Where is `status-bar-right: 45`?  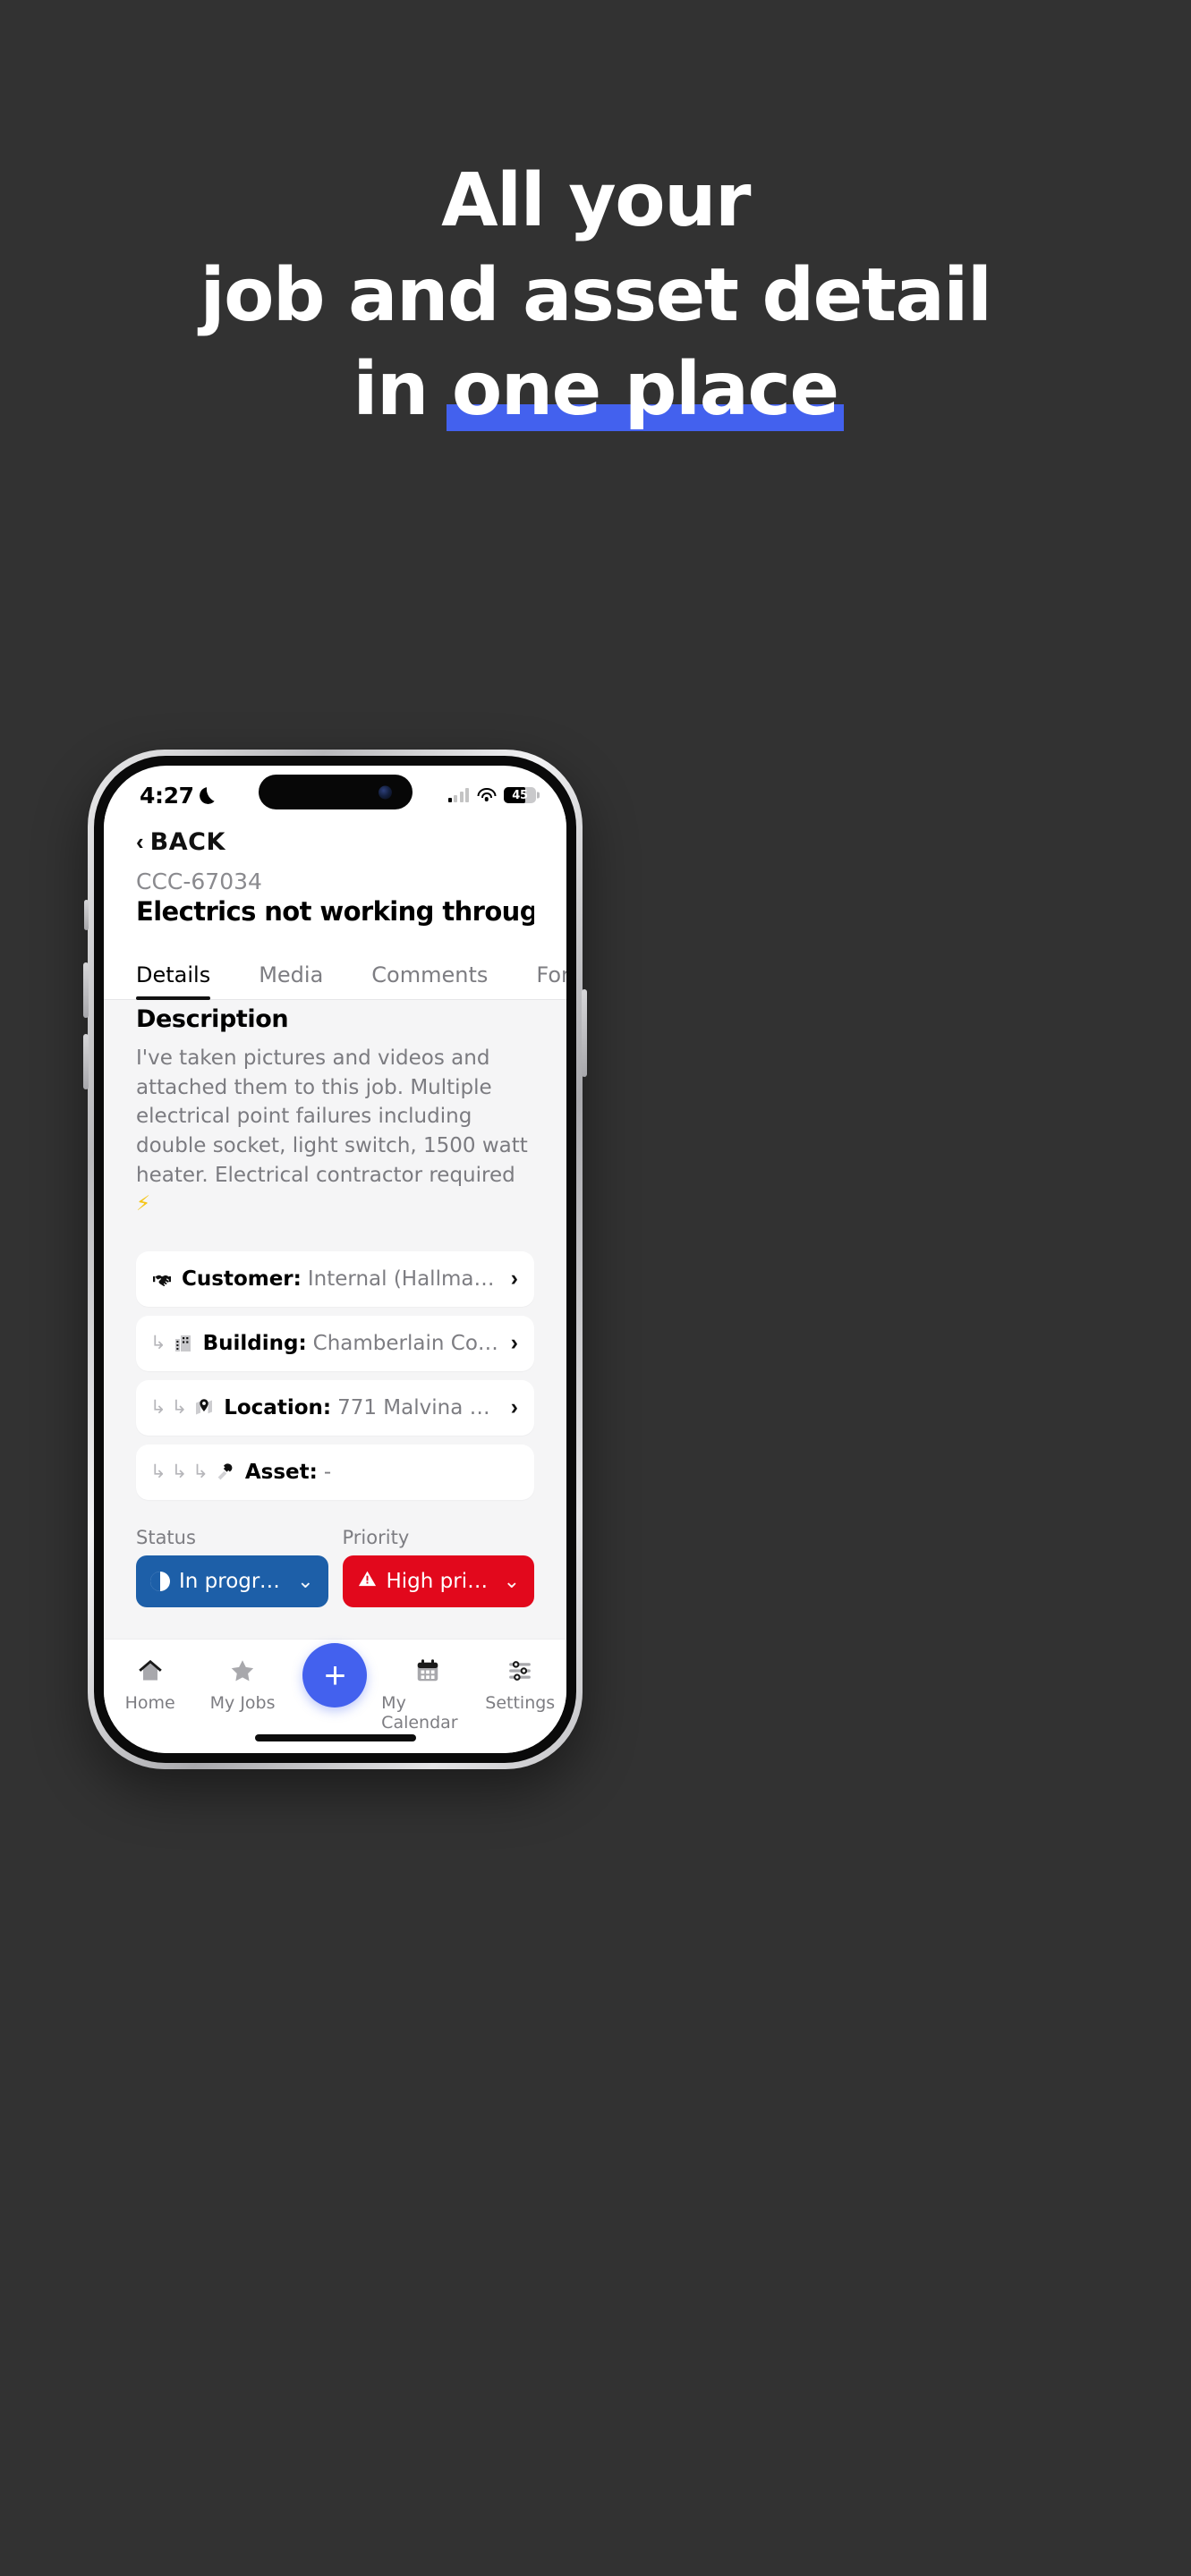
status-bar-right: 45 is located at coordinates (493, 795).